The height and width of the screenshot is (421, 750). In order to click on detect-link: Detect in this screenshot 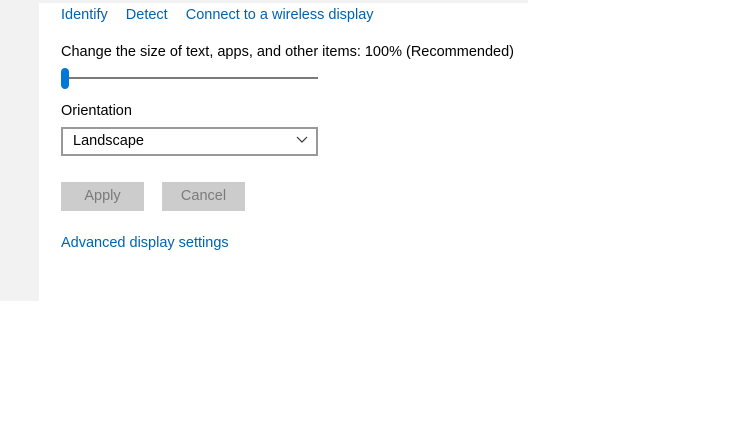, I will do `click(147, 15)`.